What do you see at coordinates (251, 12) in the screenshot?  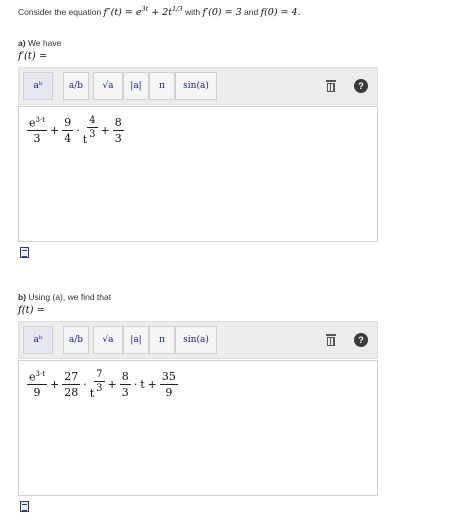 I see `intro-and: and` at bounding box center [251, 12].